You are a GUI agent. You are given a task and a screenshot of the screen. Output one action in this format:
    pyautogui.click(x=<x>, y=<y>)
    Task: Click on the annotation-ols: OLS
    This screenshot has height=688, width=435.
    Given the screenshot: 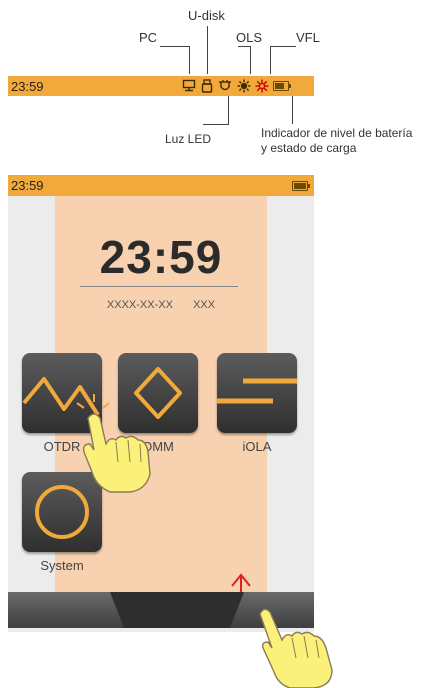 What is the action you would take?
    pyautogui.click(x=249, y=37)
    